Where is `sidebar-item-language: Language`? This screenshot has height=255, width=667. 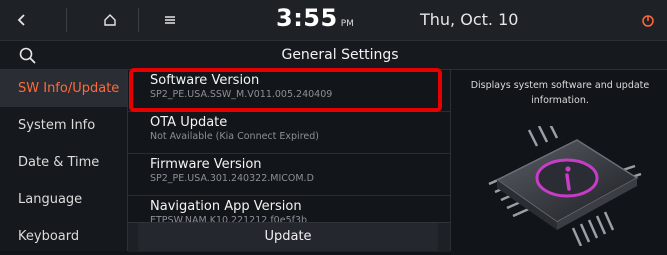
sidebar-item-language: Language is located at coordinates (63, 199).